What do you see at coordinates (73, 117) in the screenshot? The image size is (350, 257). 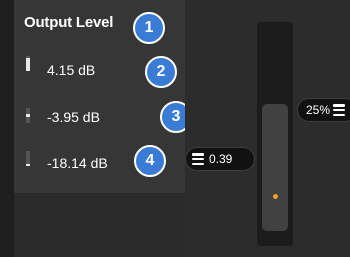 I see `level-value-2: -3.95 dB` at bounding box center [73, 117].